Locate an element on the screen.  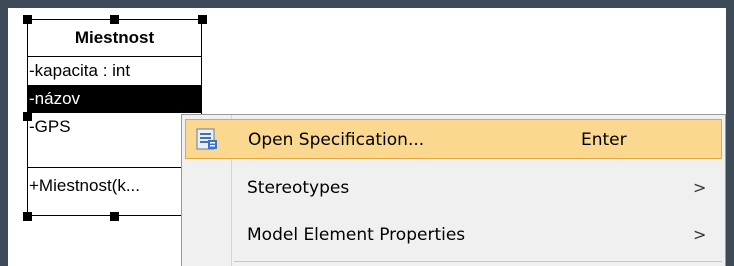
resize-handle-top-right is located at coordinates (202, 19).